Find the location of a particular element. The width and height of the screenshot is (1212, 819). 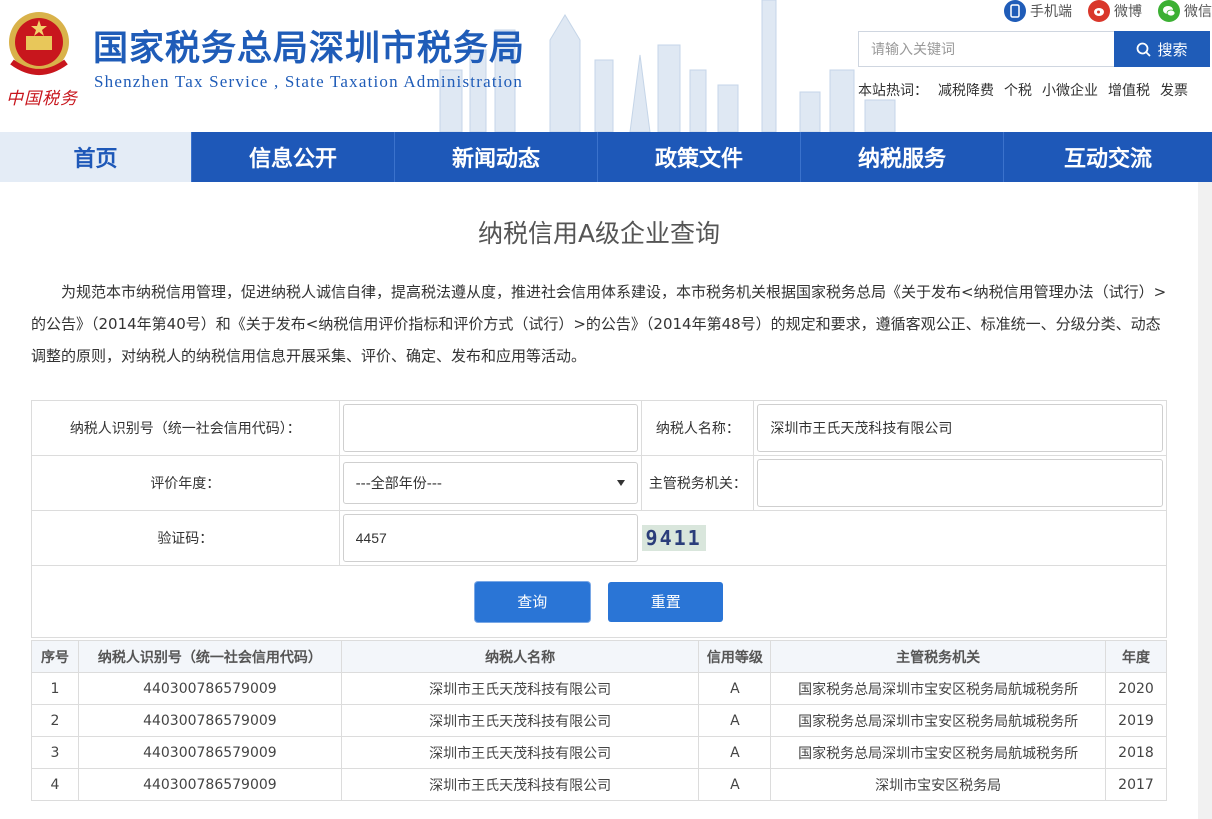

search-box: 搜索 is located at coordinates (1034, 49).